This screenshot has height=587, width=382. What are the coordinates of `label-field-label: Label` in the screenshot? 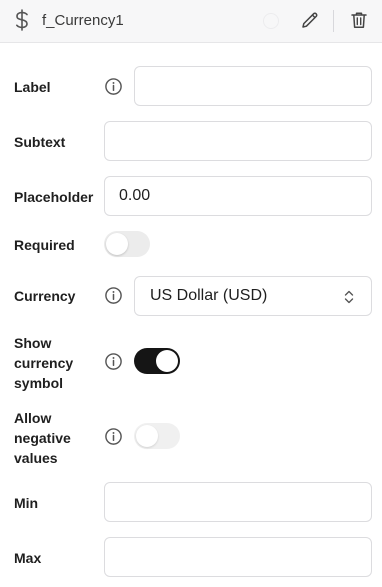 It's located at (32, 87).